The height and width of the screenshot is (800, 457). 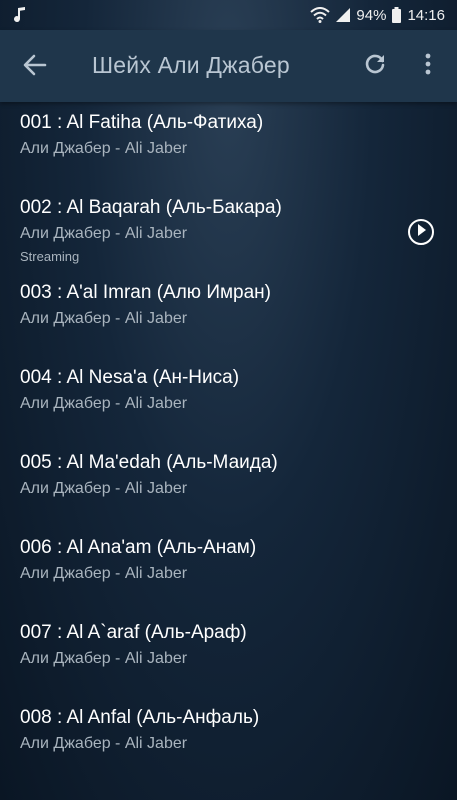 What do you see at coordinates (191, 65) in the screenshot?
I see `page-title: Шейх Али Джабер` at bounding box center [191, 65].